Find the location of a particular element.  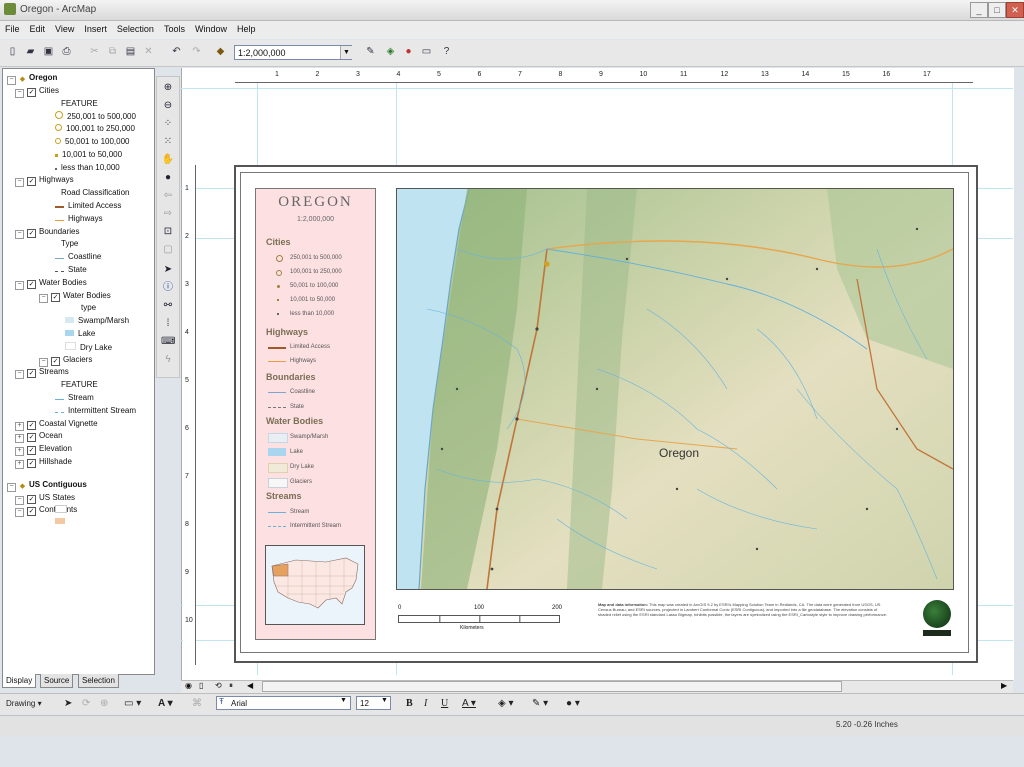

paste-icon: ▤ is located at coordinates (130, 51).